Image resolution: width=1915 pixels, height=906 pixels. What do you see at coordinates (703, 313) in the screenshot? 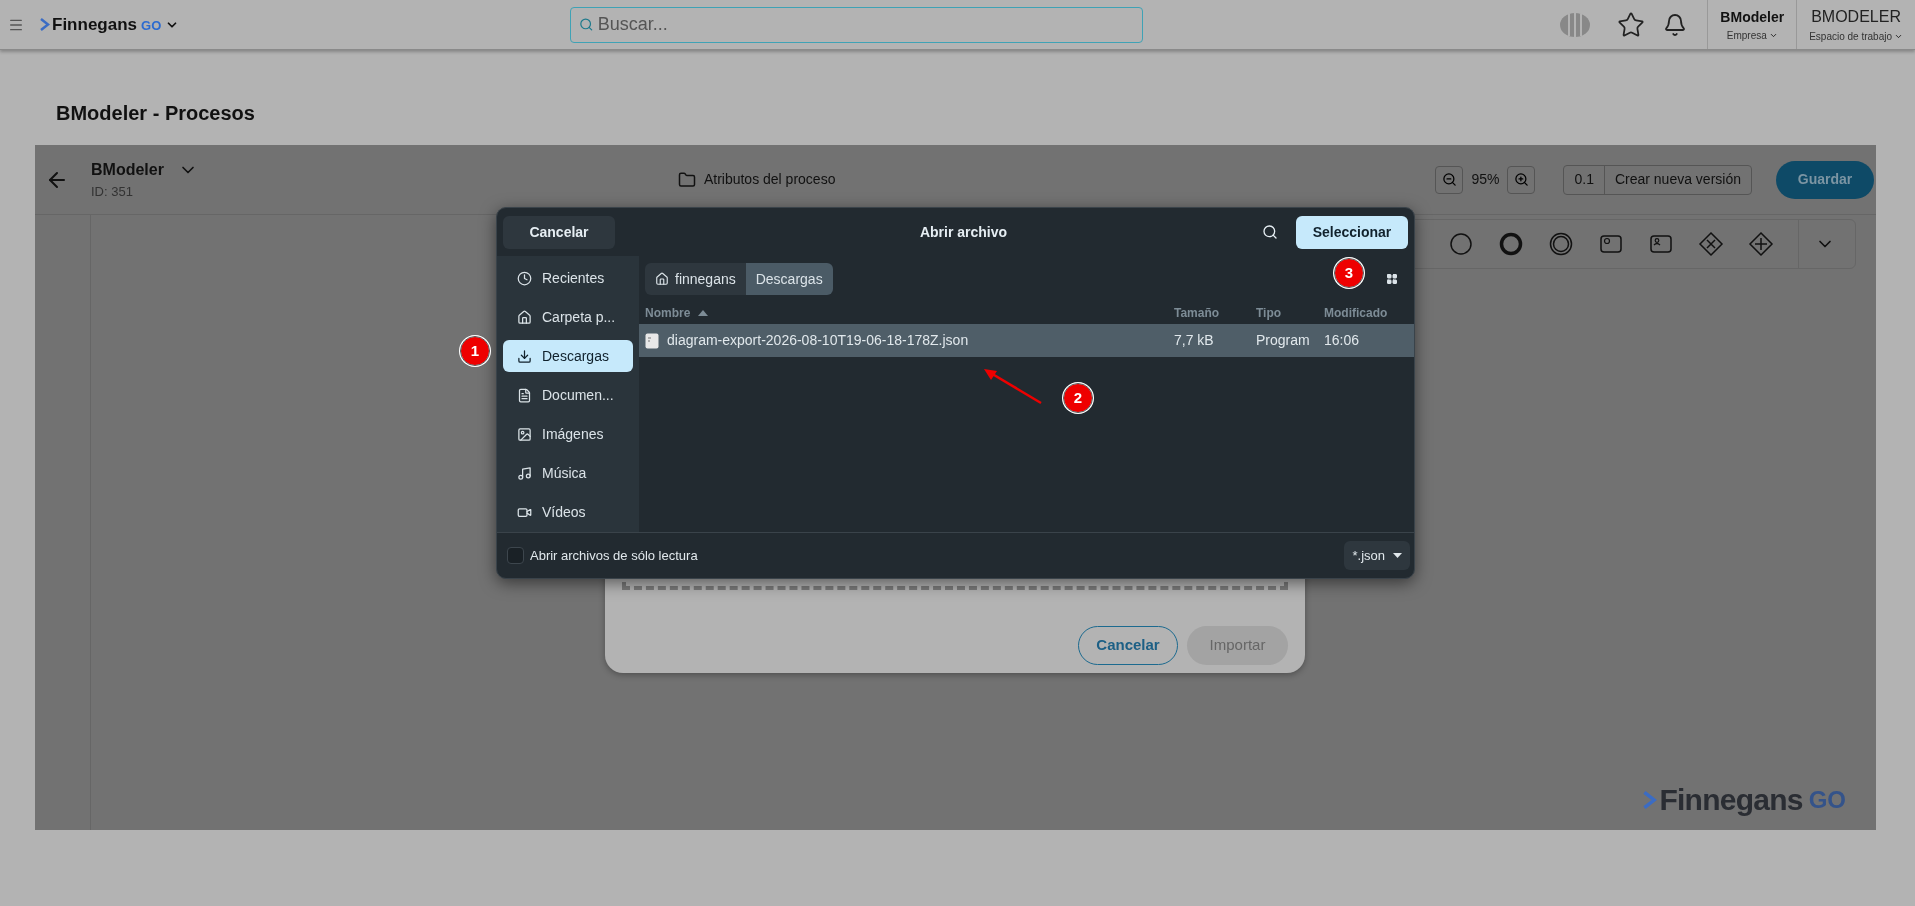
I see `sort-ascending-icon` at bounding box center [703, 313].